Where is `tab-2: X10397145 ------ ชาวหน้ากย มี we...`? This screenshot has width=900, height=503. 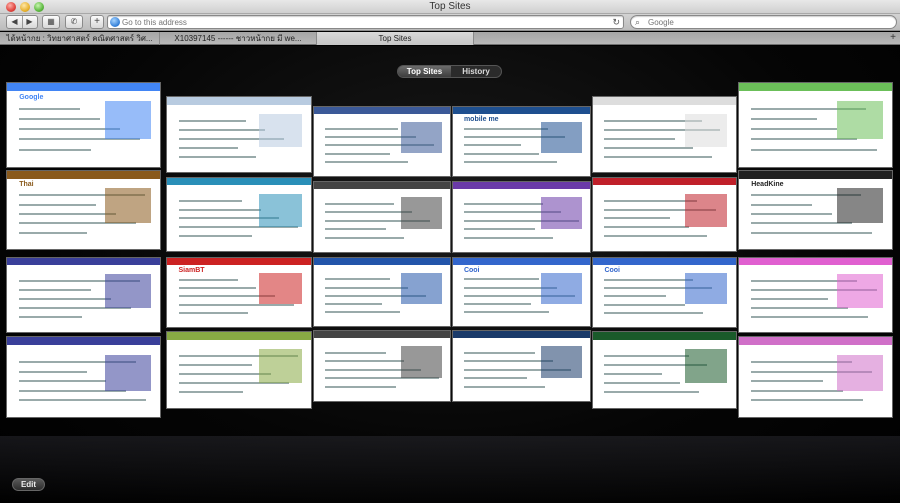
tab-2: X10397145 ------ ชาวหน้ากย มี we... is located at coordinates (238, 38).